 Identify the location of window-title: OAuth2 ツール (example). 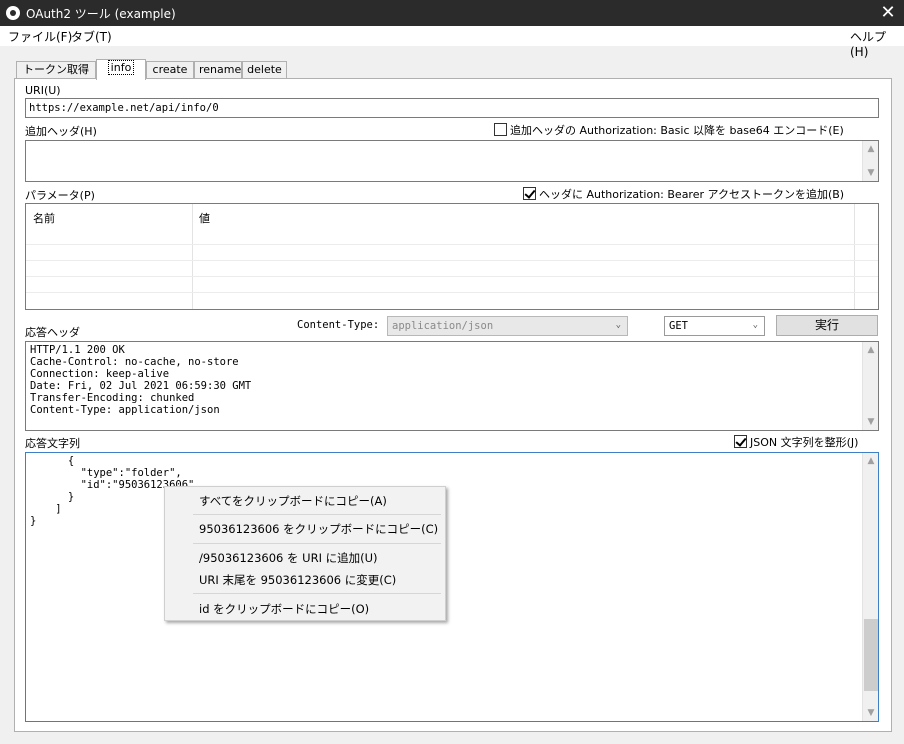
(101, 14).